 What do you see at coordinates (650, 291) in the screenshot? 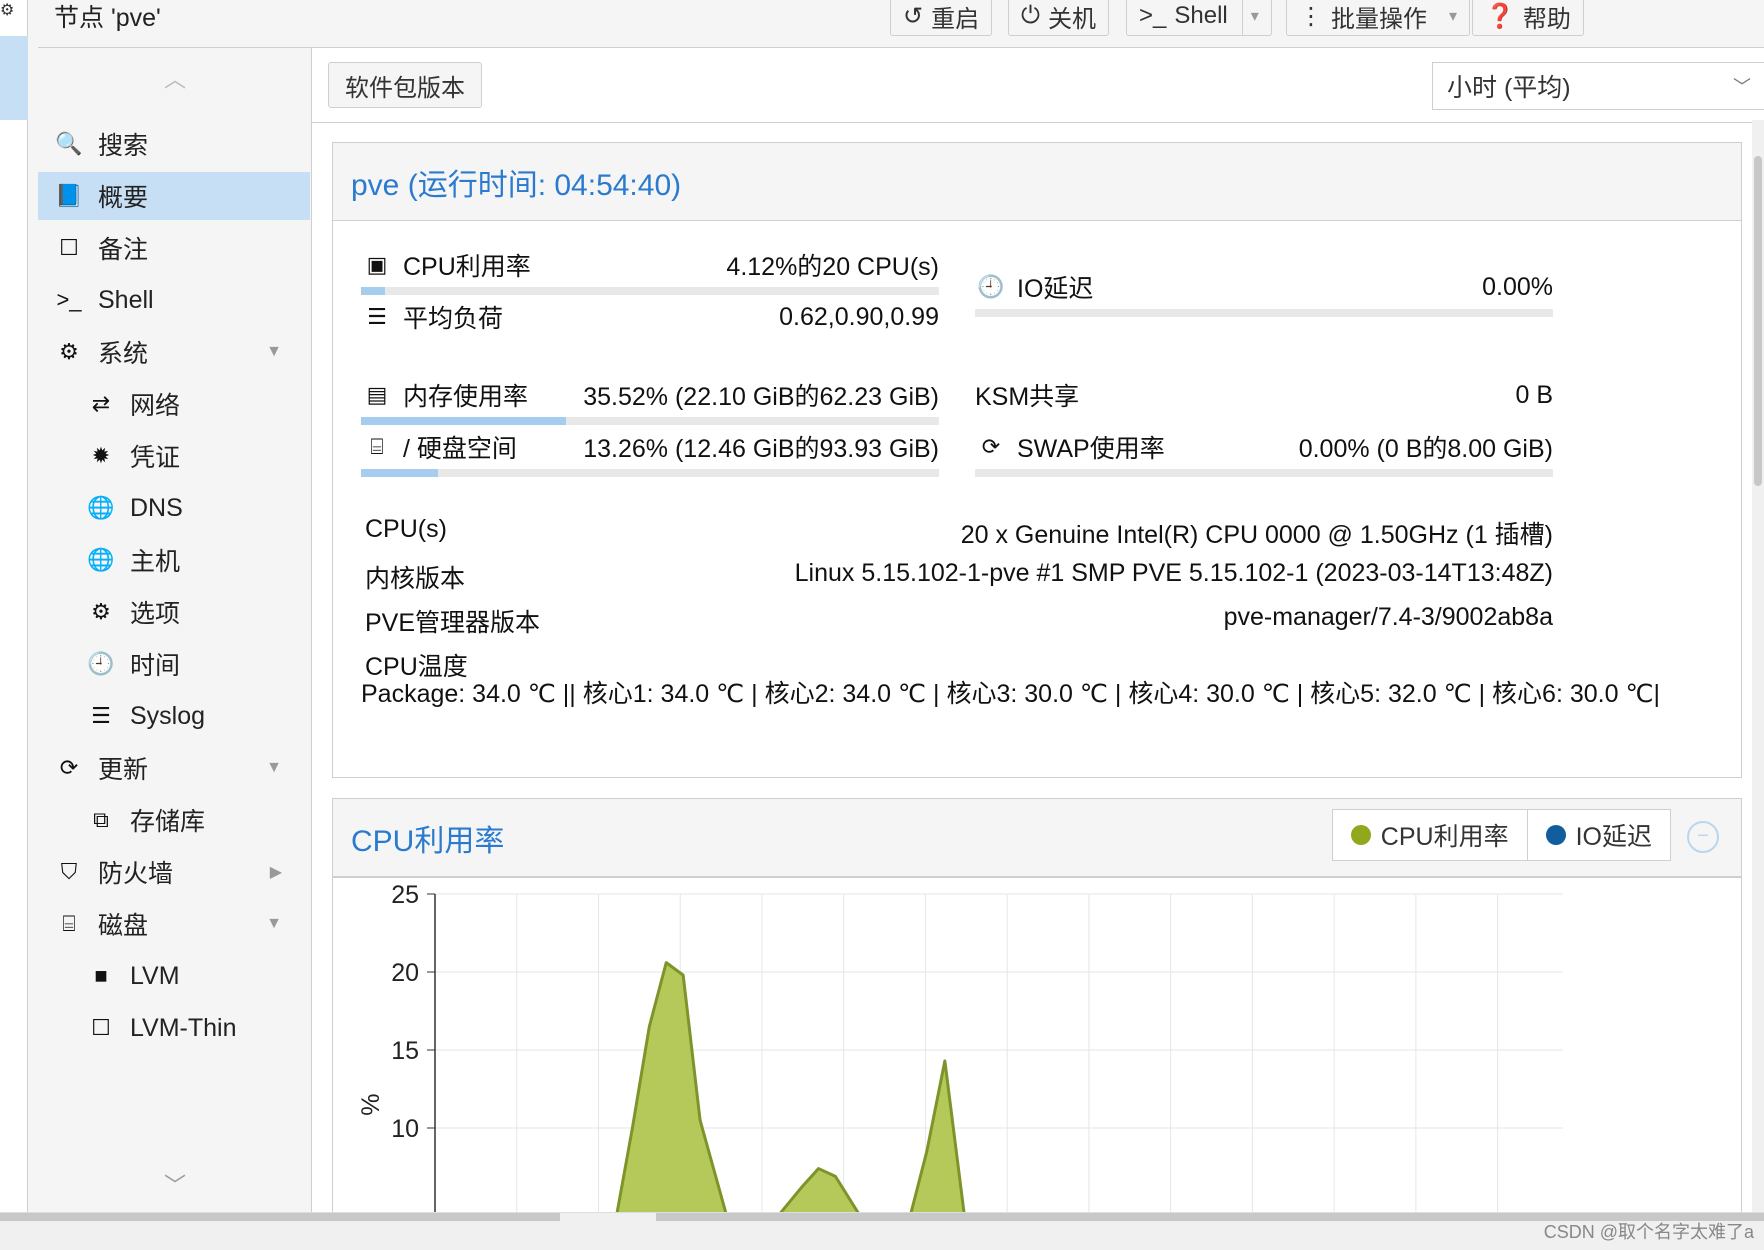
I see `cpu-usage-bar` at bounding box center [650, 291].